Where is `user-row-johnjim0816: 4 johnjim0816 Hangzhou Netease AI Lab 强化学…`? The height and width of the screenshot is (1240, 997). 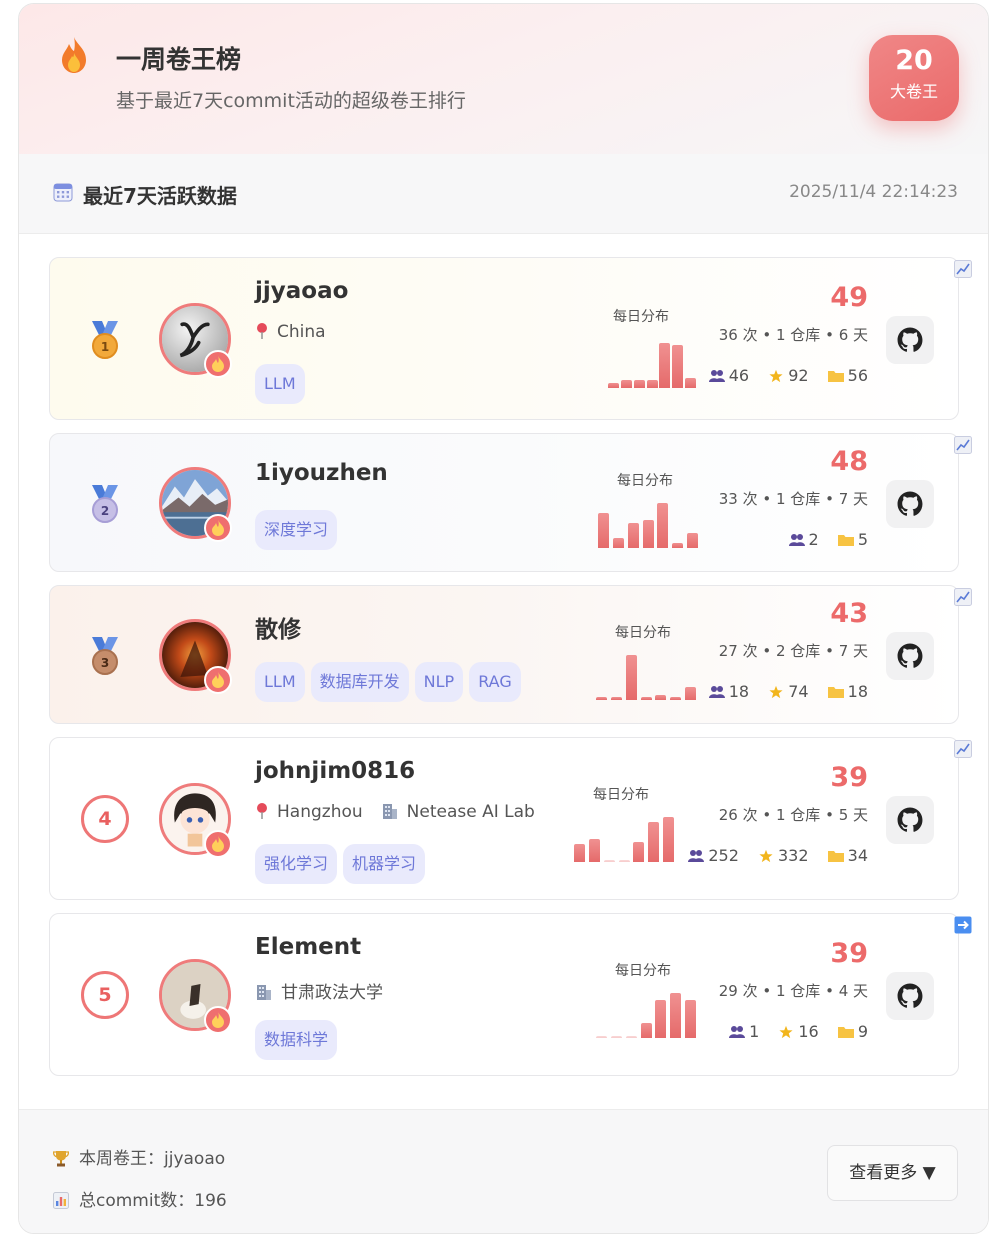 user-row-johnjim0816: 4 johnjim0816 Hangzhou Netease AI Lab 强化学… is located at coordinates (510, 818).